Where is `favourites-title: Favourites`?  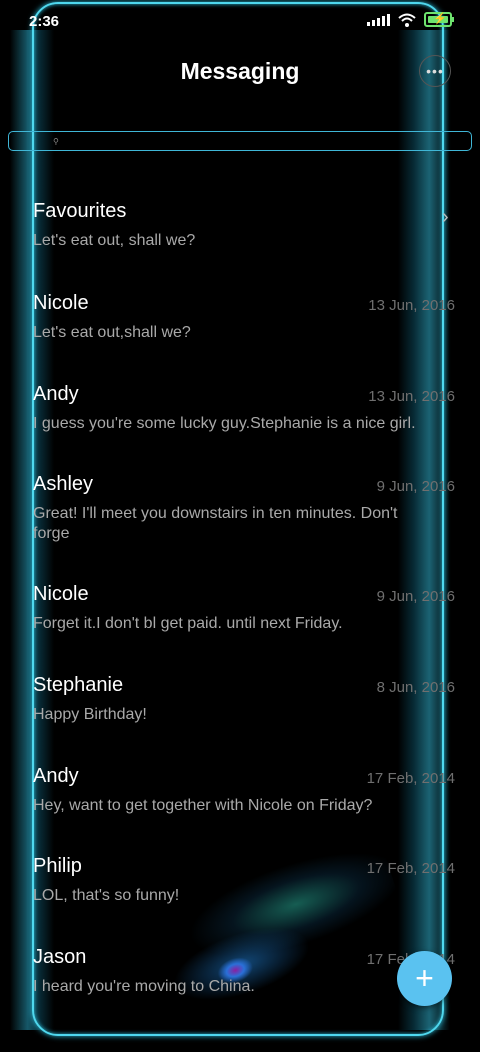 favourites-title: Favourites is located at coordinates (80, 211).